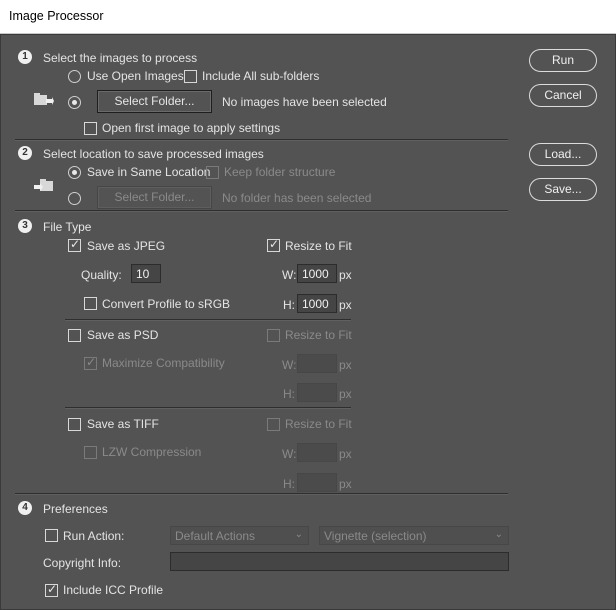 This screenshot has width=616, height=610. I want to click on psd-resize-checkbox, so click(273, 335).